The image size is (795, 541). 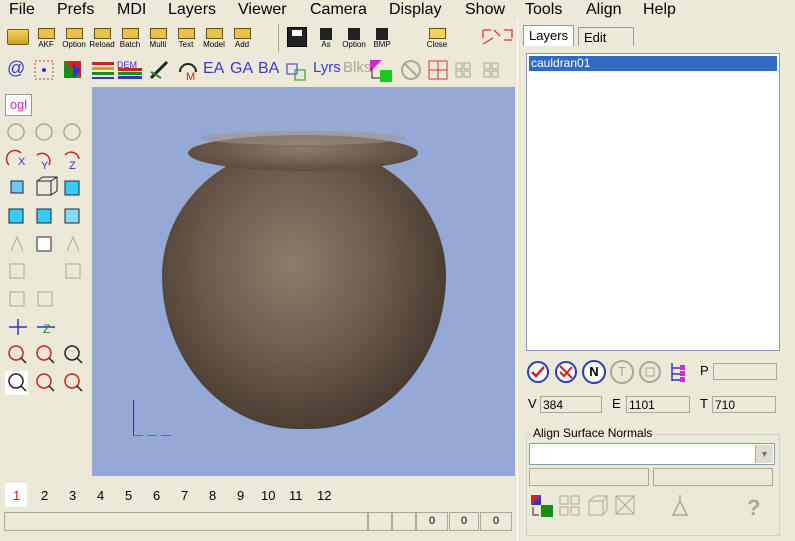 What do you see at coordinates (324, 495) in the screenshot?
I see `page-12: 12` at bounding box center [324, 495].